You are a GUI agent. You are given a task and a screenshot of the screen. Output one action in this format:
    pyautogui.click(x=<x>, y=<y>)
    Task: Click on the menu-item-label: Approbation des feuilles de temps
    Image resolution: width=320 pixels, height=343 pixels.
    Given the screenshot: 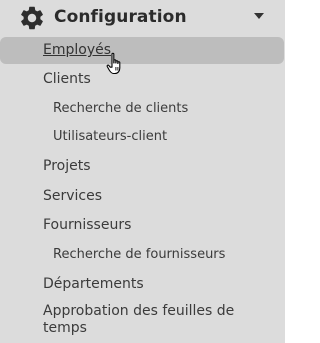 What is the action you would take?
    pyautogui.click(x=139, y=319)
    